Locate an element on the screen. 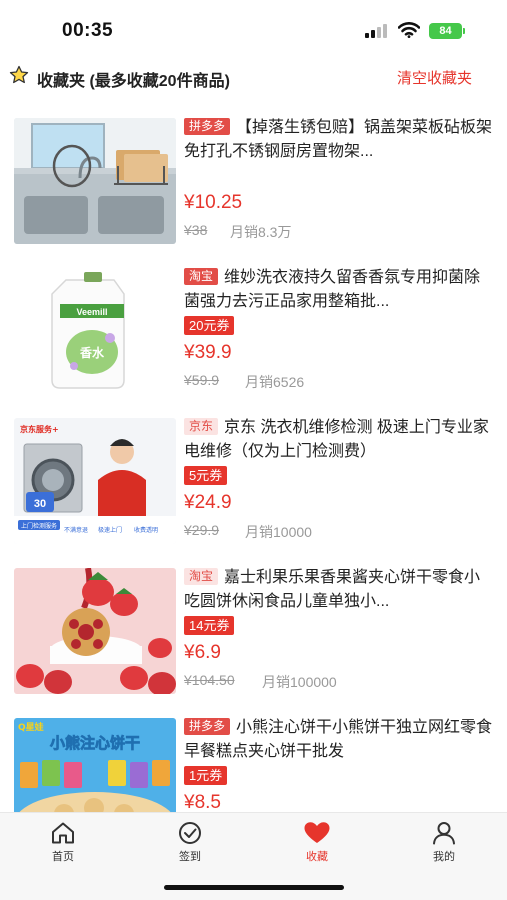  tab-profile: 我的 is located at coordinates (444, 842).